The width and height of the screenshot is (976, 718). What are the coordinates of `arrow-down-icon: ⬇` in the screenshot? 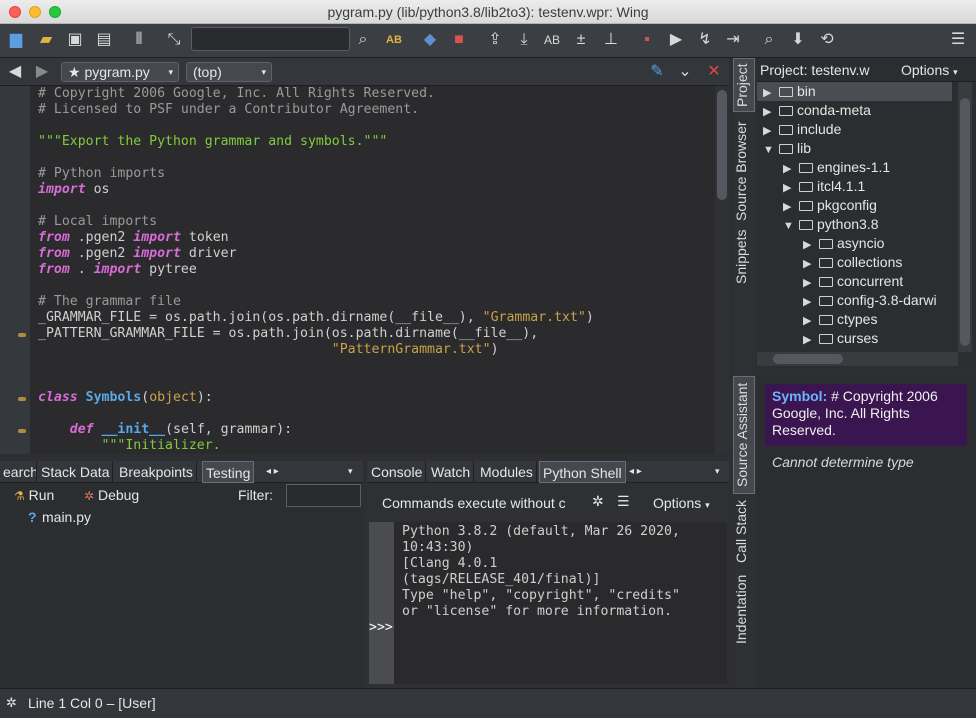 It's located at (798, 40).